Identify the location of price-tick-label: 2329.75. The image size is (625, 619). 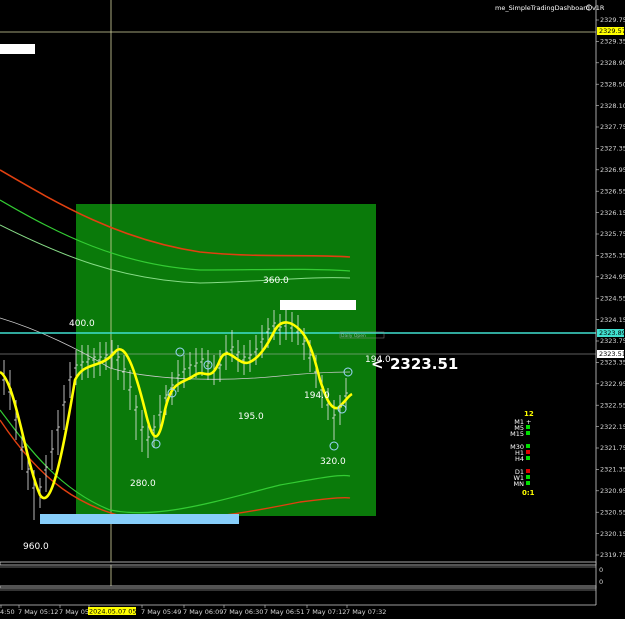
(612, 20).